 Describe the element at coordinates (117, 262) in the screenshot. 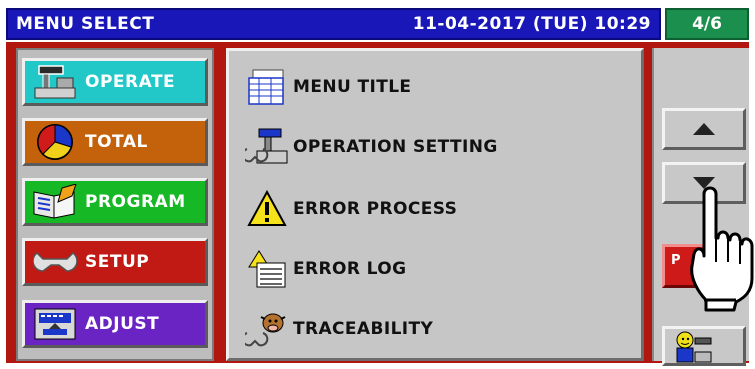

I see `setup-label: SETUP` at that location.